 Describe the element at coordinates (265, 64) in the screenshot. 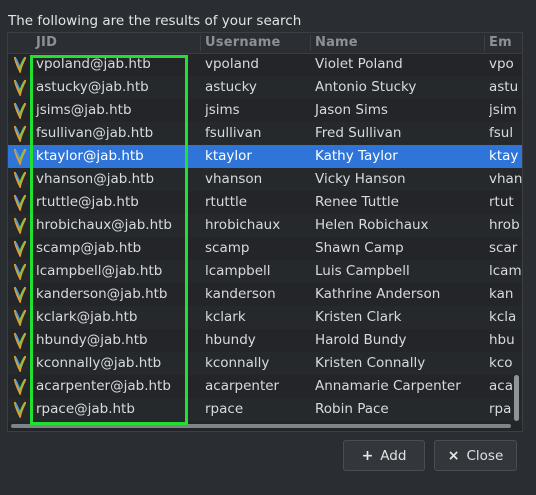

I see `table-row: vpoland@jab.htb vpoland Violet Poland vpo` at that location.